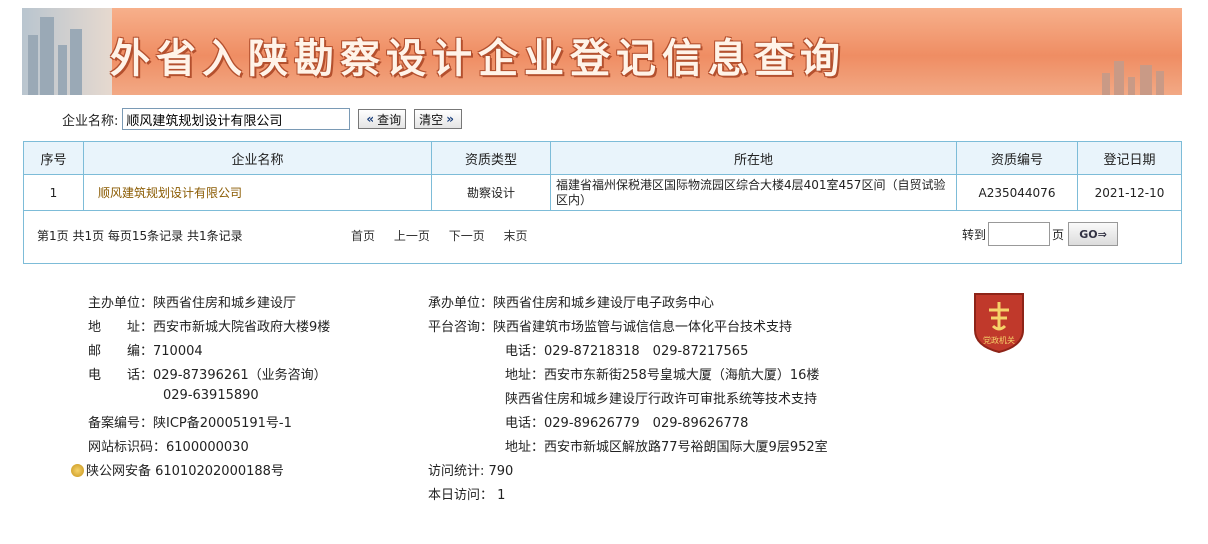 The width and height of the screenshot is (1208, 544). What do you see at coordinates (1129, 158) in the screenshot?
I see `col-register-date: 登记日期` at bounding box center [1129, 158].